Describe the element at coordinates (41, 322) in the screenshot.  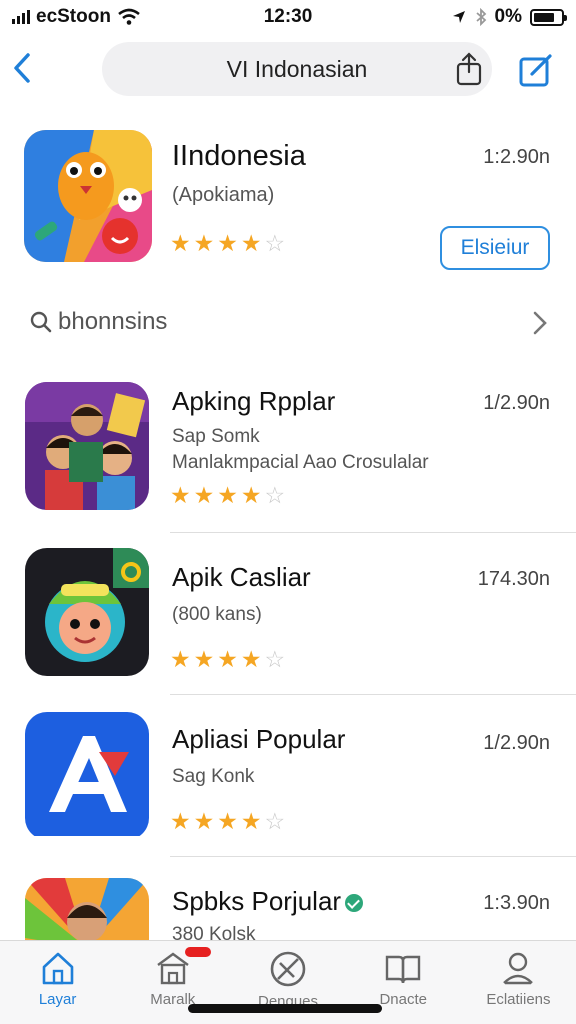
I see `search-icon` at that location.